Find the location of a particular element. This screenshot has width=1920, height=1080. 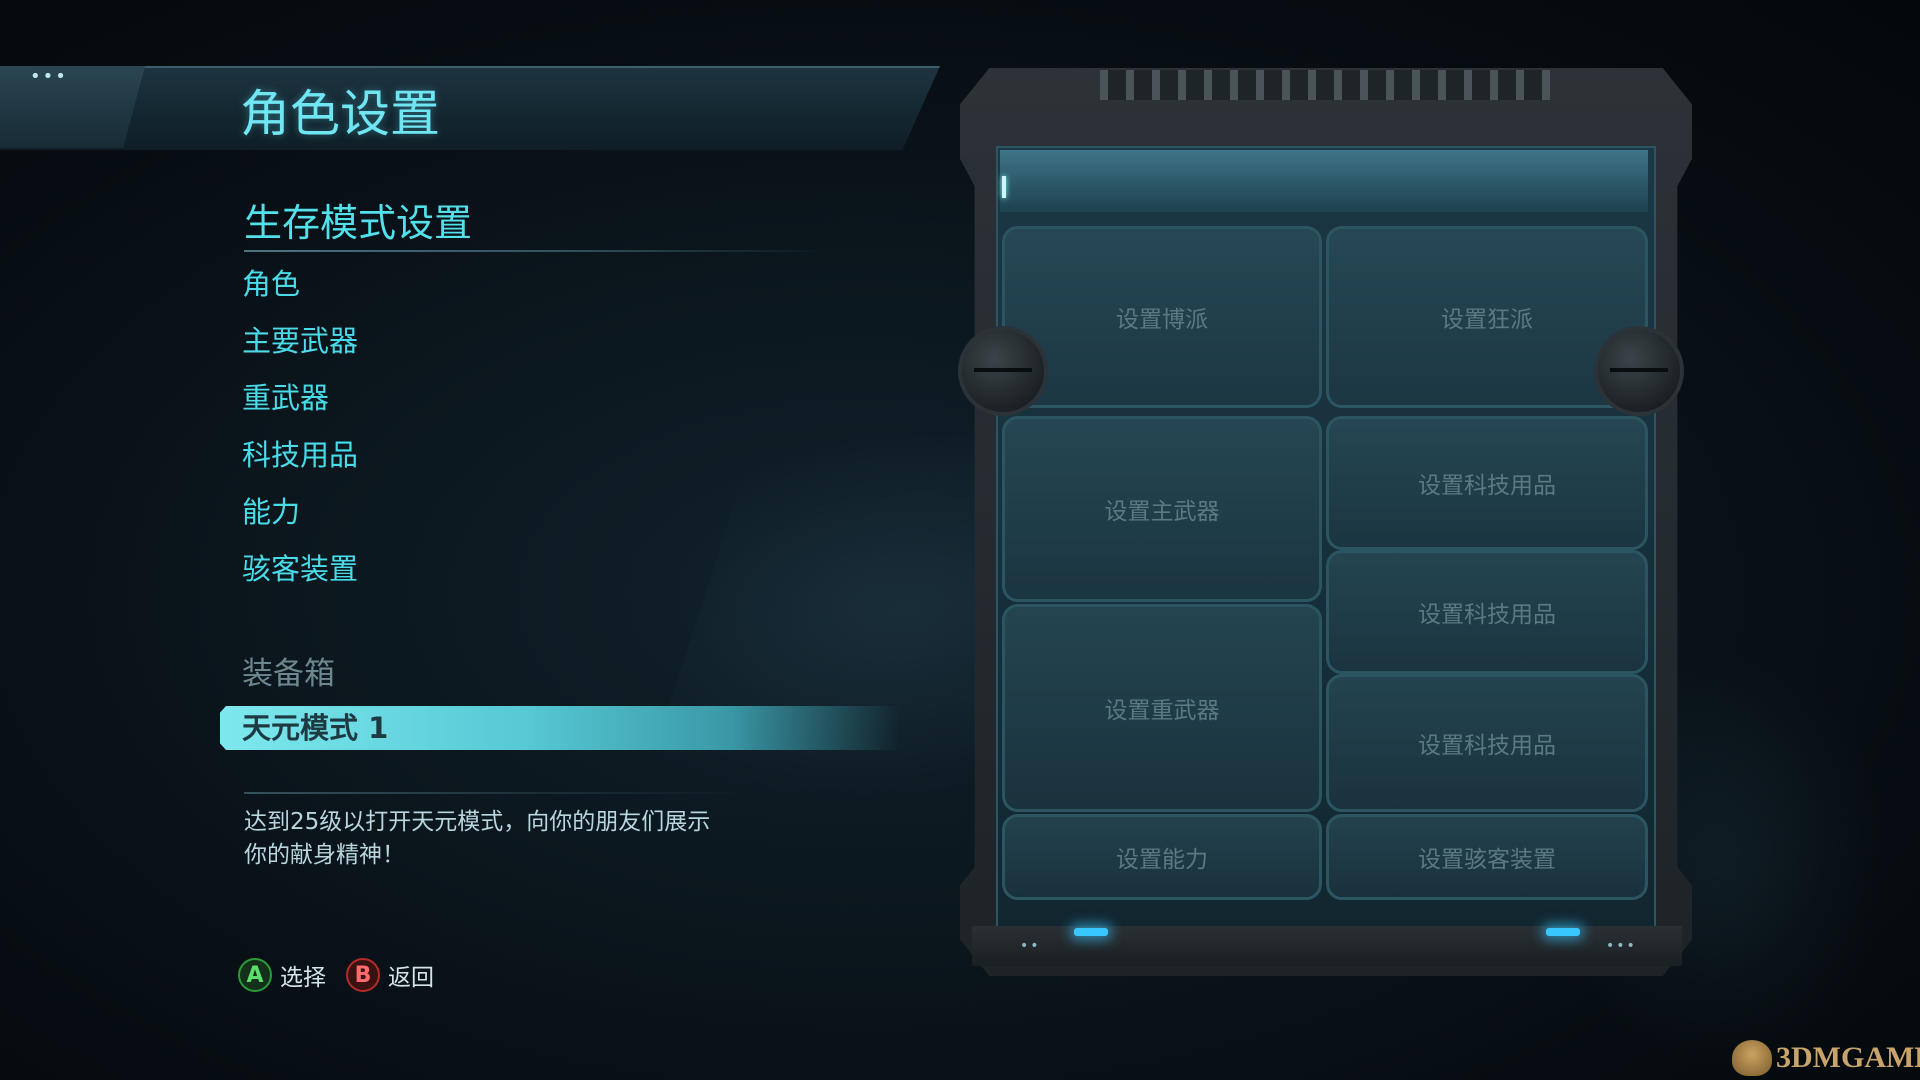

header-dots: ••• is located at coordinates (49, 76).